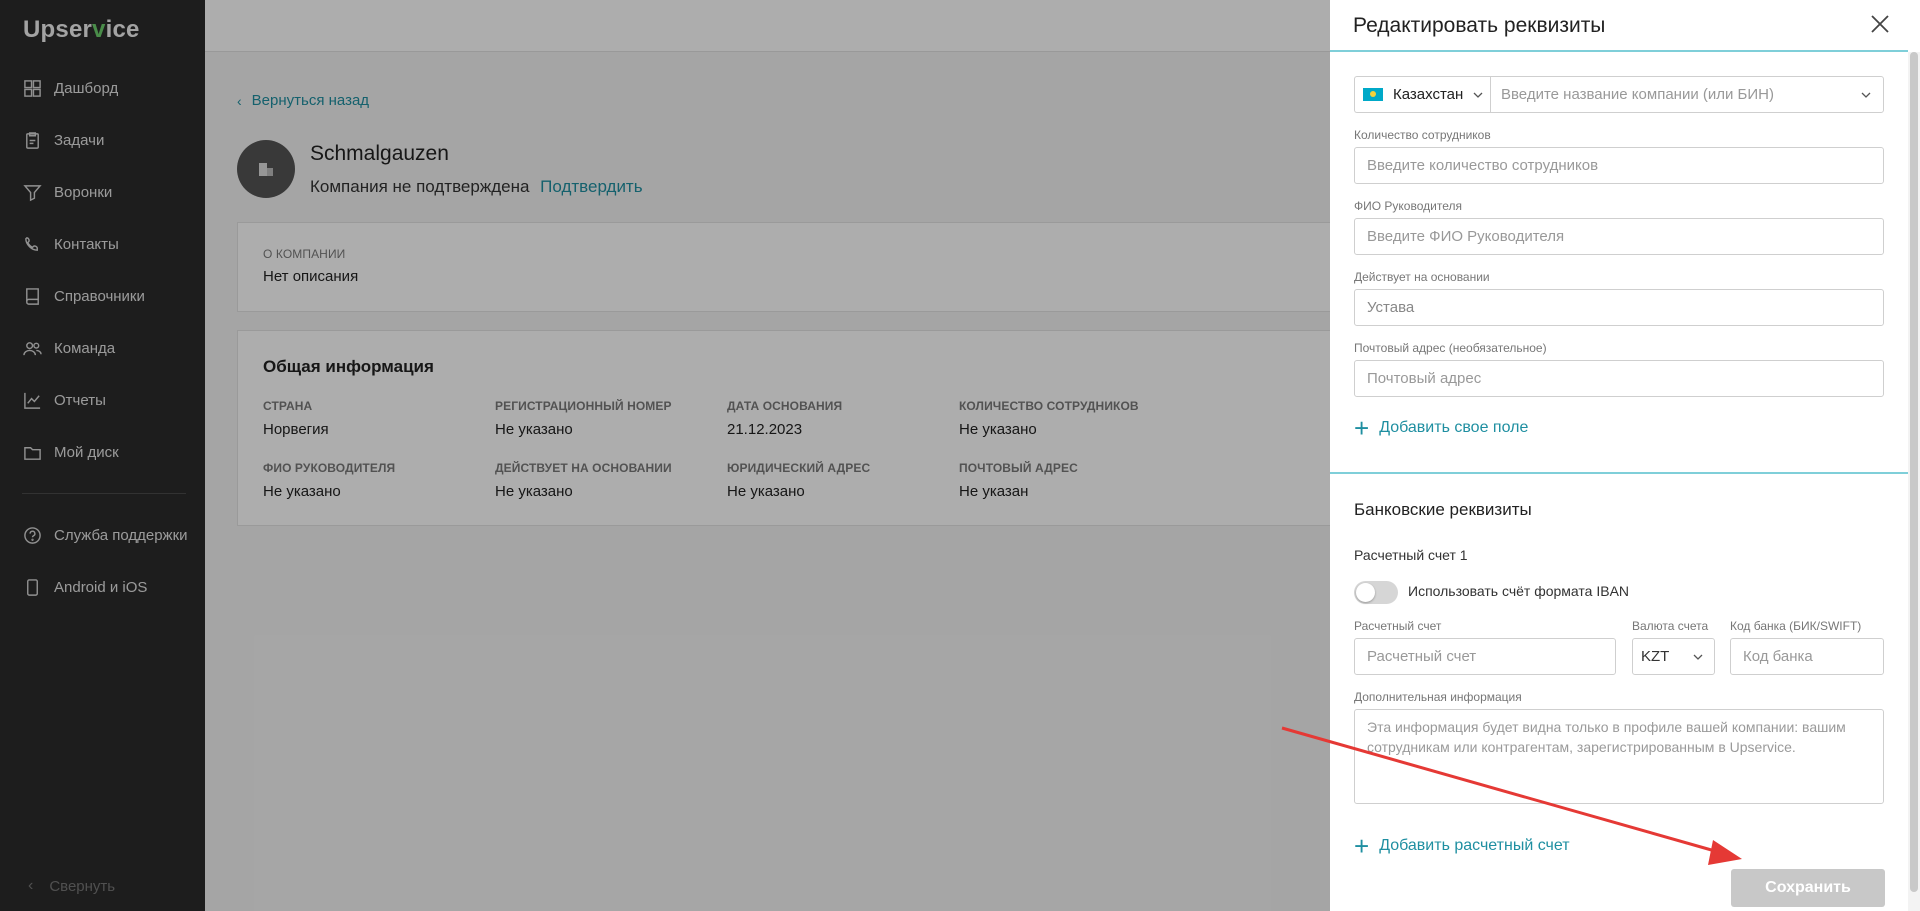  What do you see at coordinates (1519, 591) in the screenshot?
I see `iban-toggle-label: Использовать счёт формата IBAN` at bounding box center [1519, 591].